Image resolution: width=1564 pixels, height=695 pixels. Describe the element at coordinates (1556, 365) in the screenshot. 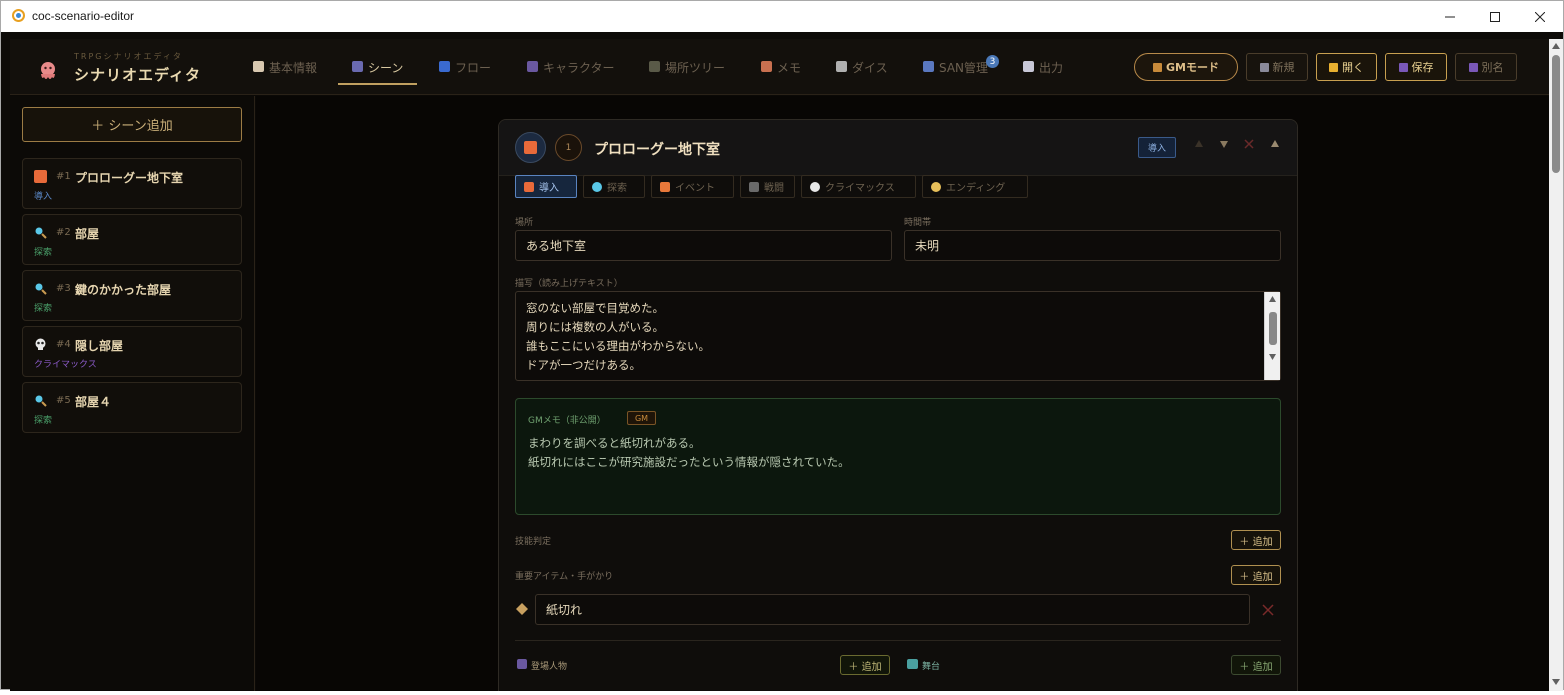

I see `window-scrollbar` at that location.